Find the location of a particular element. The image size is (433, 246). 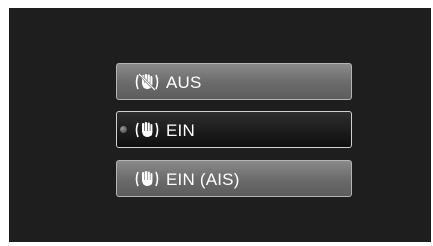

menu-option-ein-ais: EIN (AIS) is located at coordinates (234, 178).